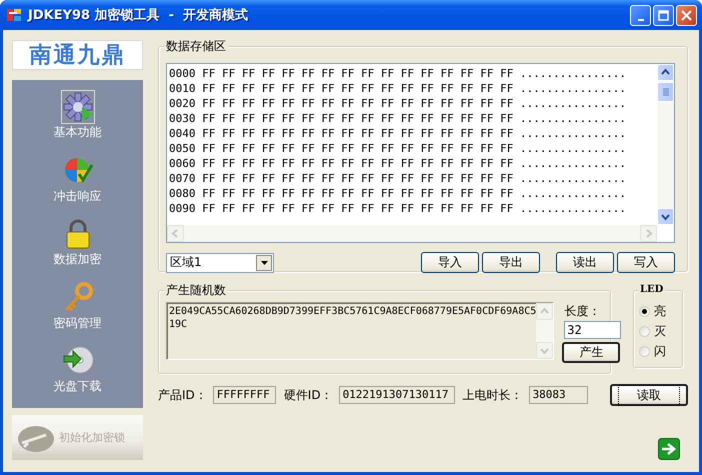 The height and width of the screenshot is (475, 702). What do you see at coordinates (220, 262) in the screenshot?
I see `region-dropdown: 区域1` at bounding box center [220, 262].